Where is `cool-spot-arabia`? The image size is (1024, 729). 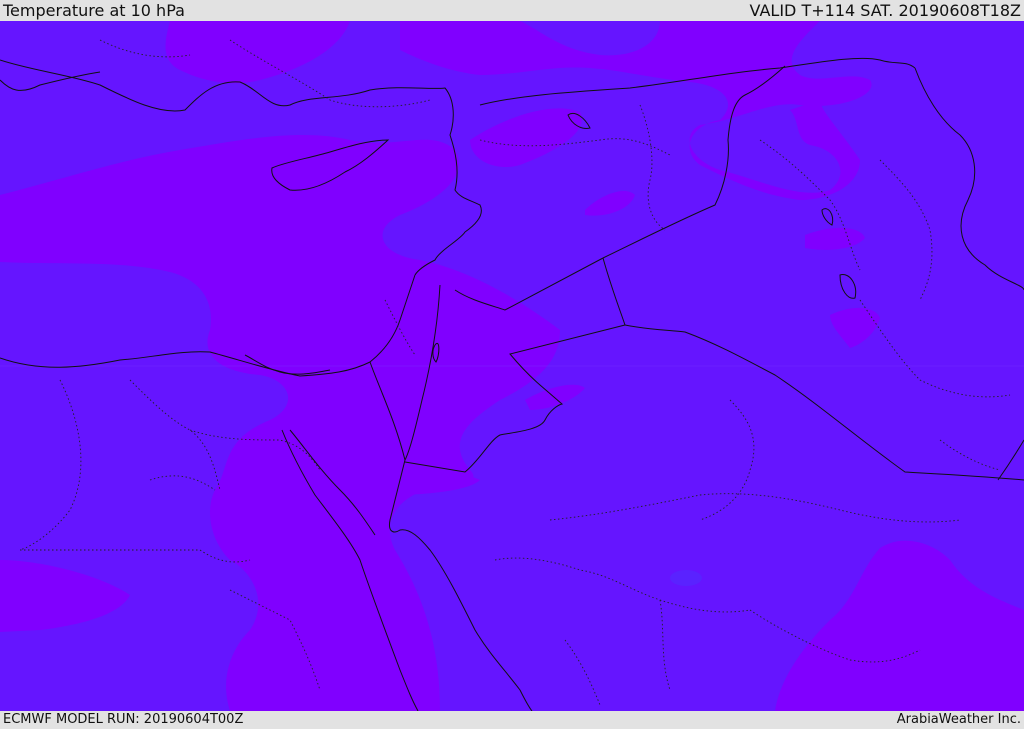 cool-spot-arabia is located at coordinates (686, 578).